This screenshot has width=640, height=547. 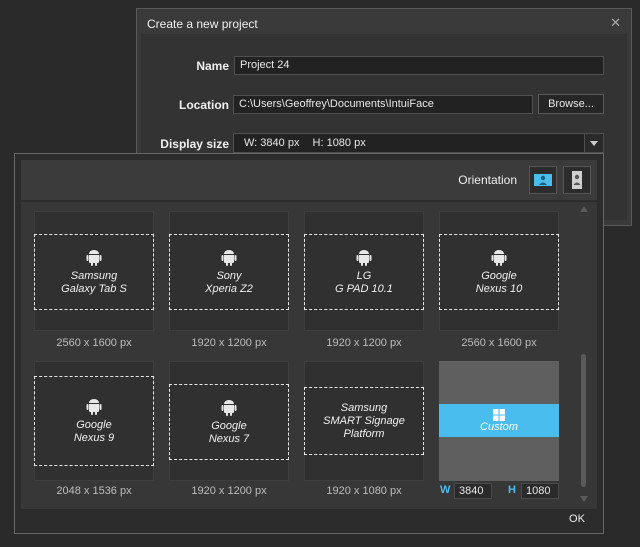 What do you see at coordinates (473, 491) in the screenshot?
I see `custom-width-input: 3840` at bounding box center [473, 491].